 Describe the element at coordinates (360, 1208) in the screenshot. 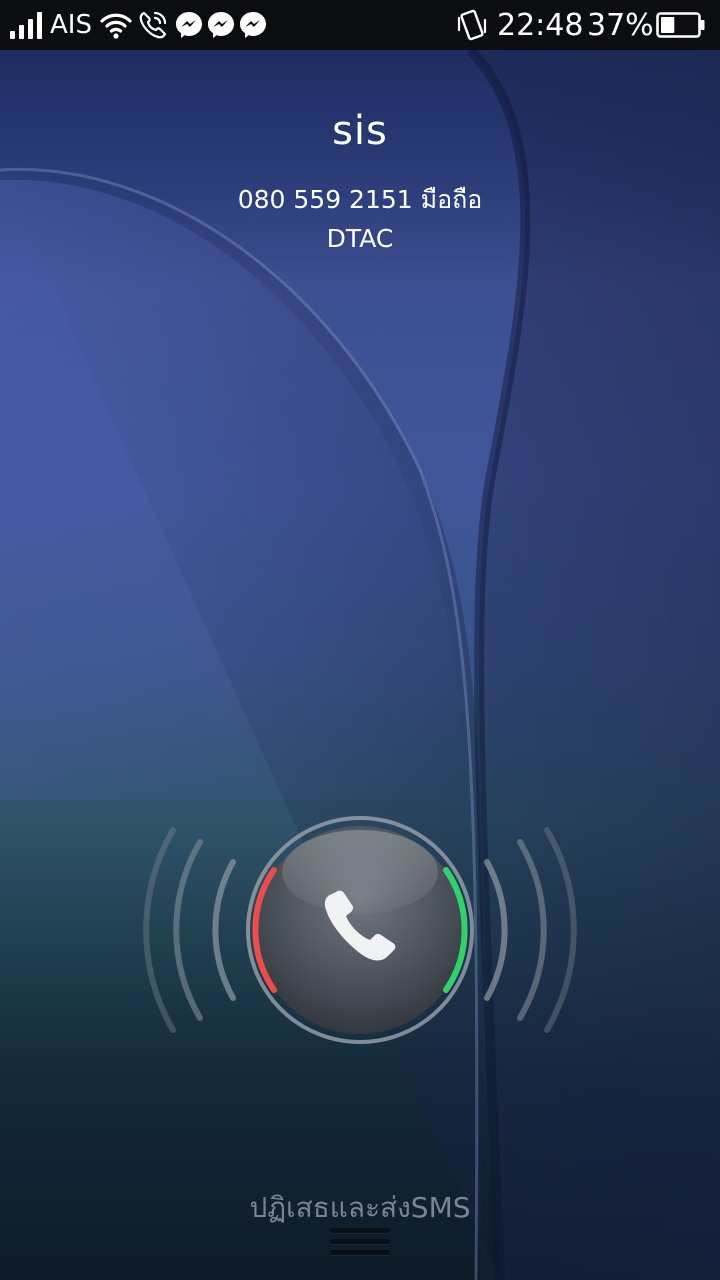

I see `reject-with-sms-button: ปฏิเสธและส่งSMS` at that location.